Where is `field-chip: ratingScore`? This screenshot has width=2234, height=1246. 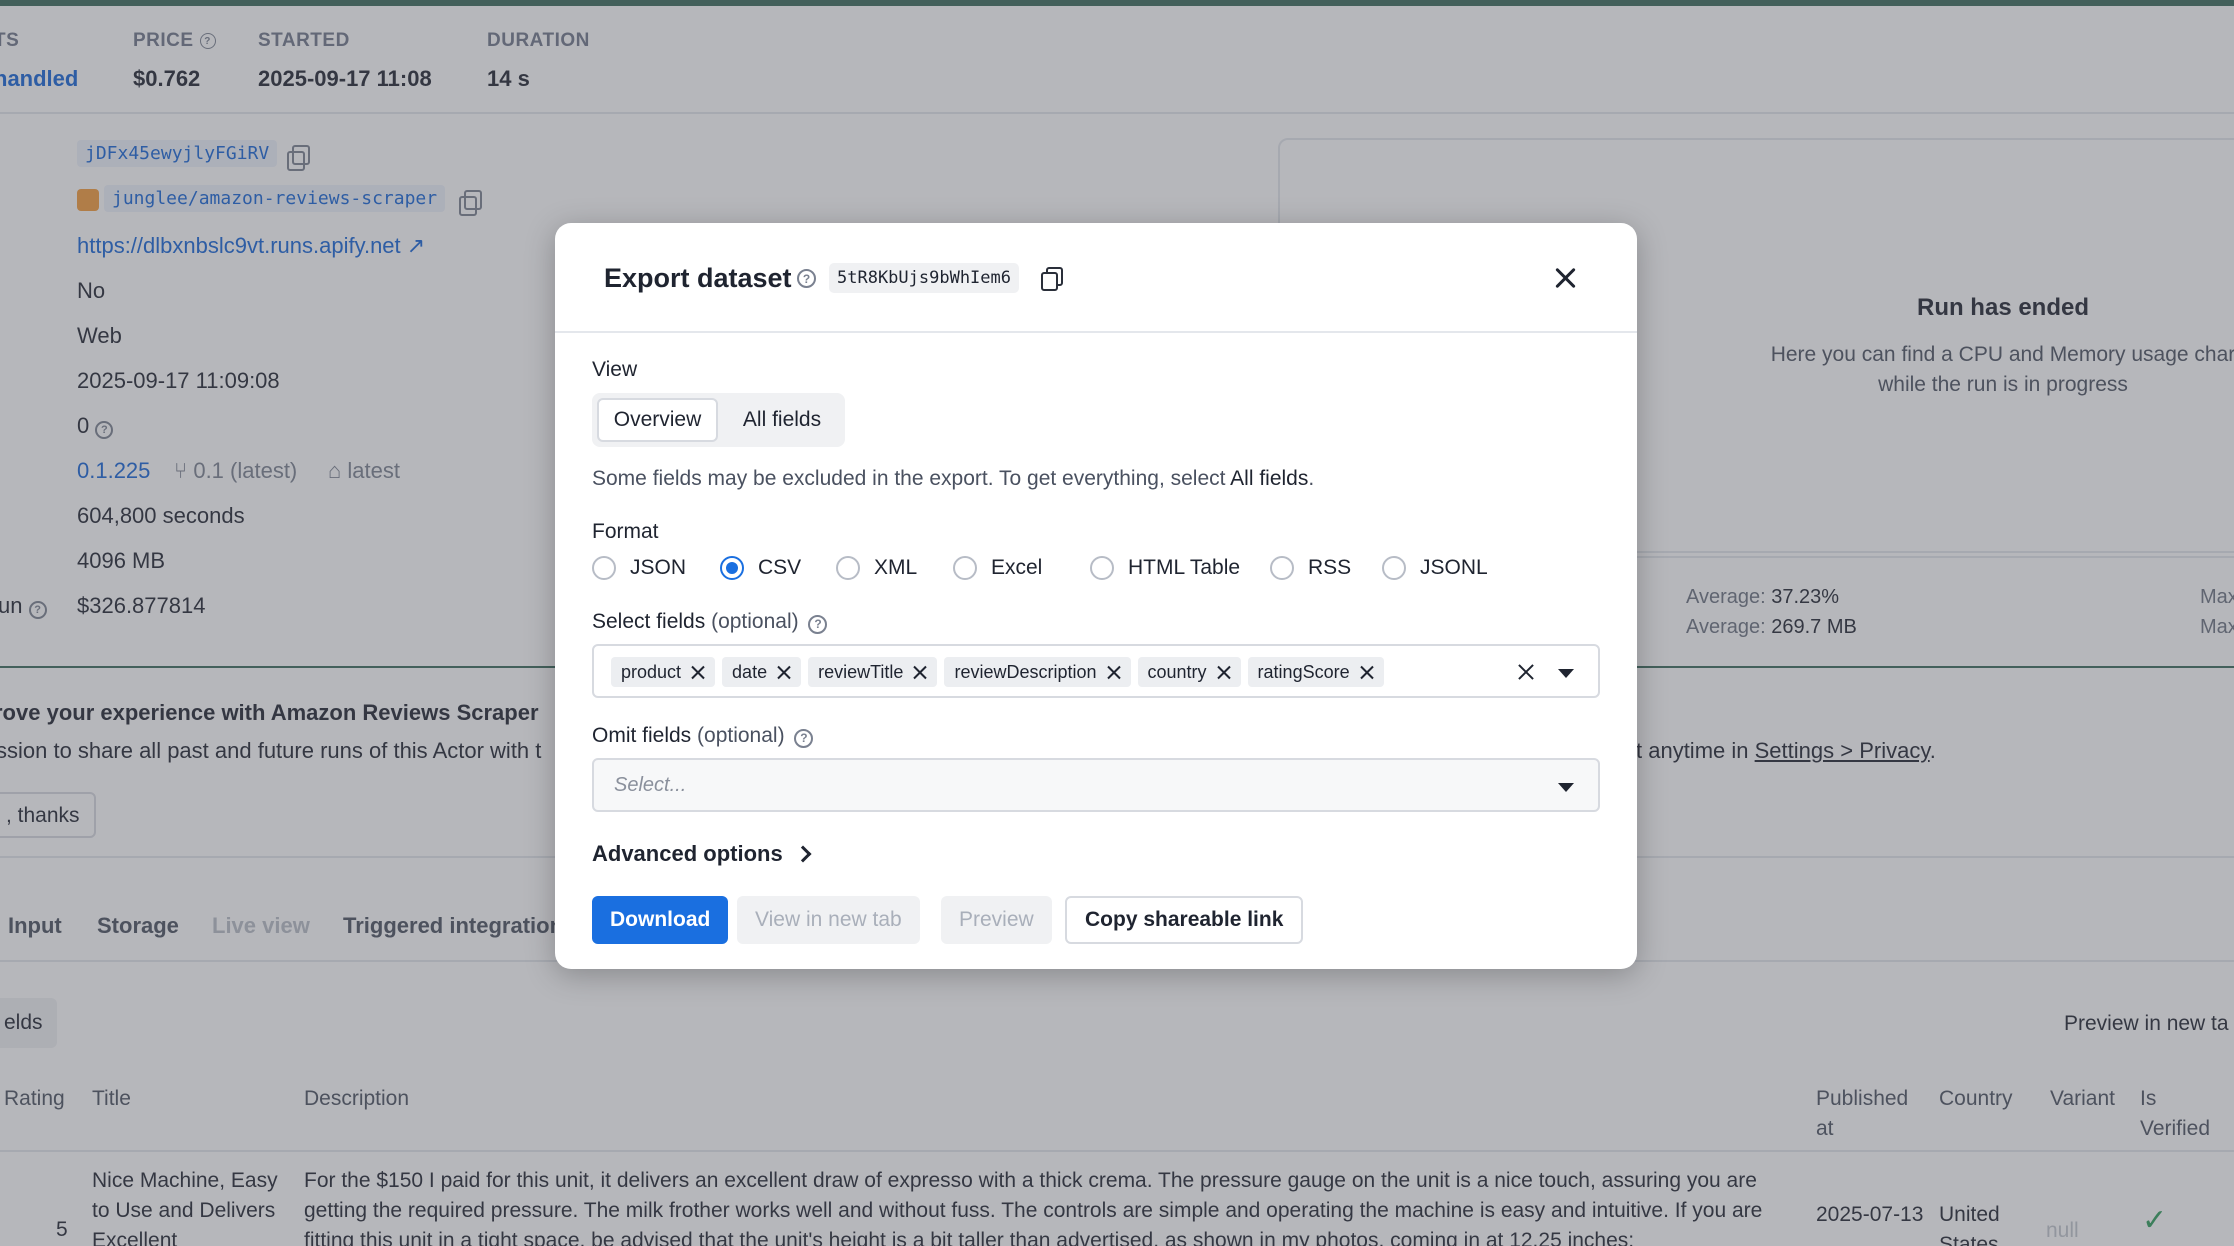
field-chip: ratingScore is located at coordinates (1316, 672).